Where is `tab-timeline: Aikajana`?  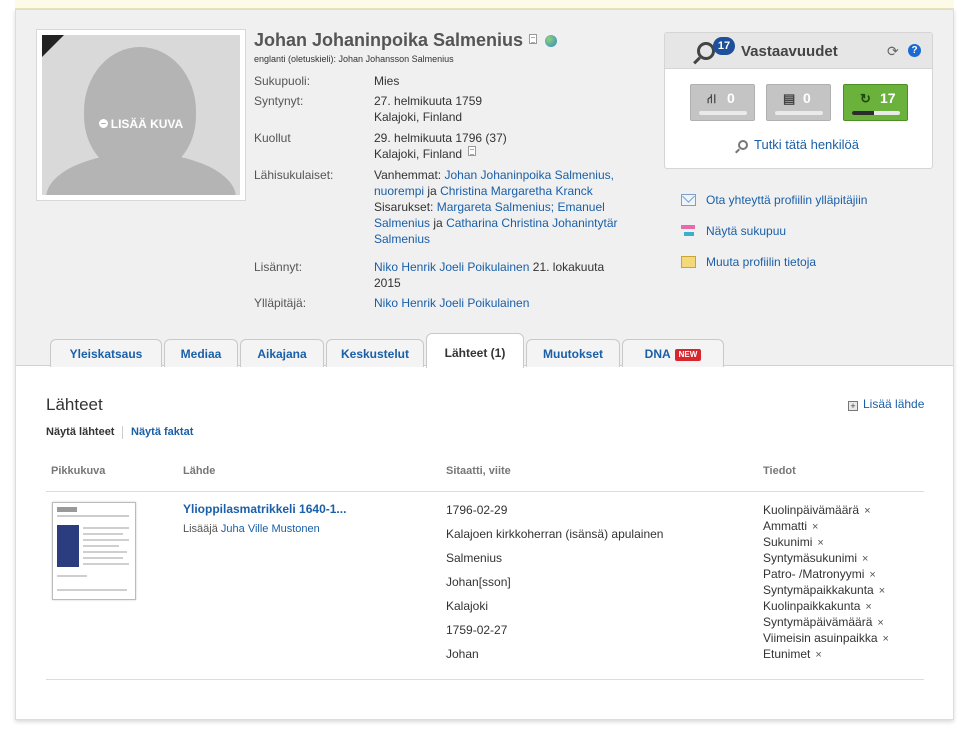 tab-timeline: Aikajana is located at coordinates (282, 353).